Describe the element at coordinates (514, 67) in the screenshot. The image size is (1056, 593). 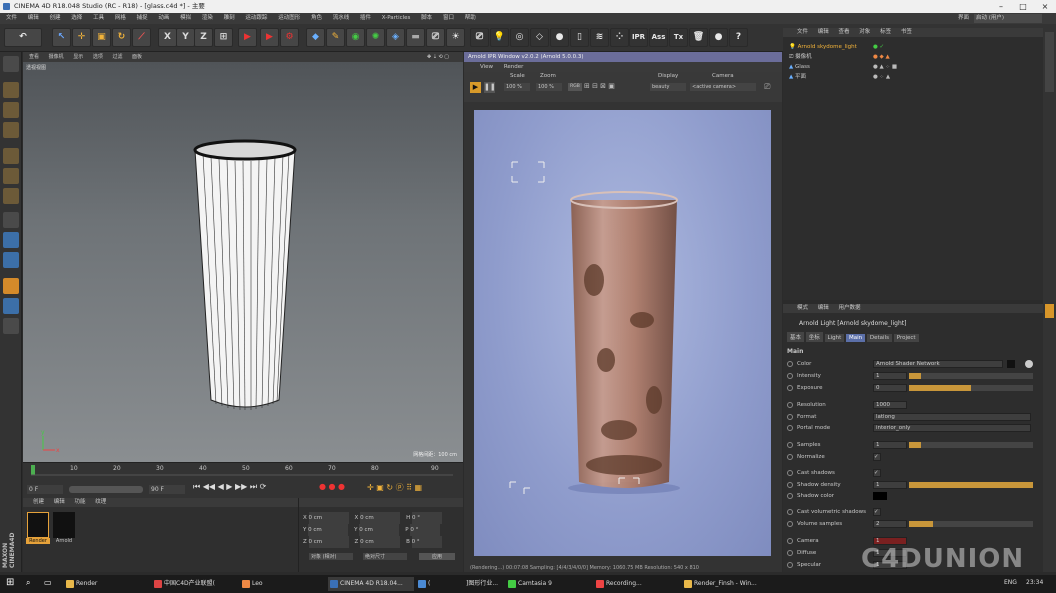
I see `ipr-menu-render: Render` at that location.